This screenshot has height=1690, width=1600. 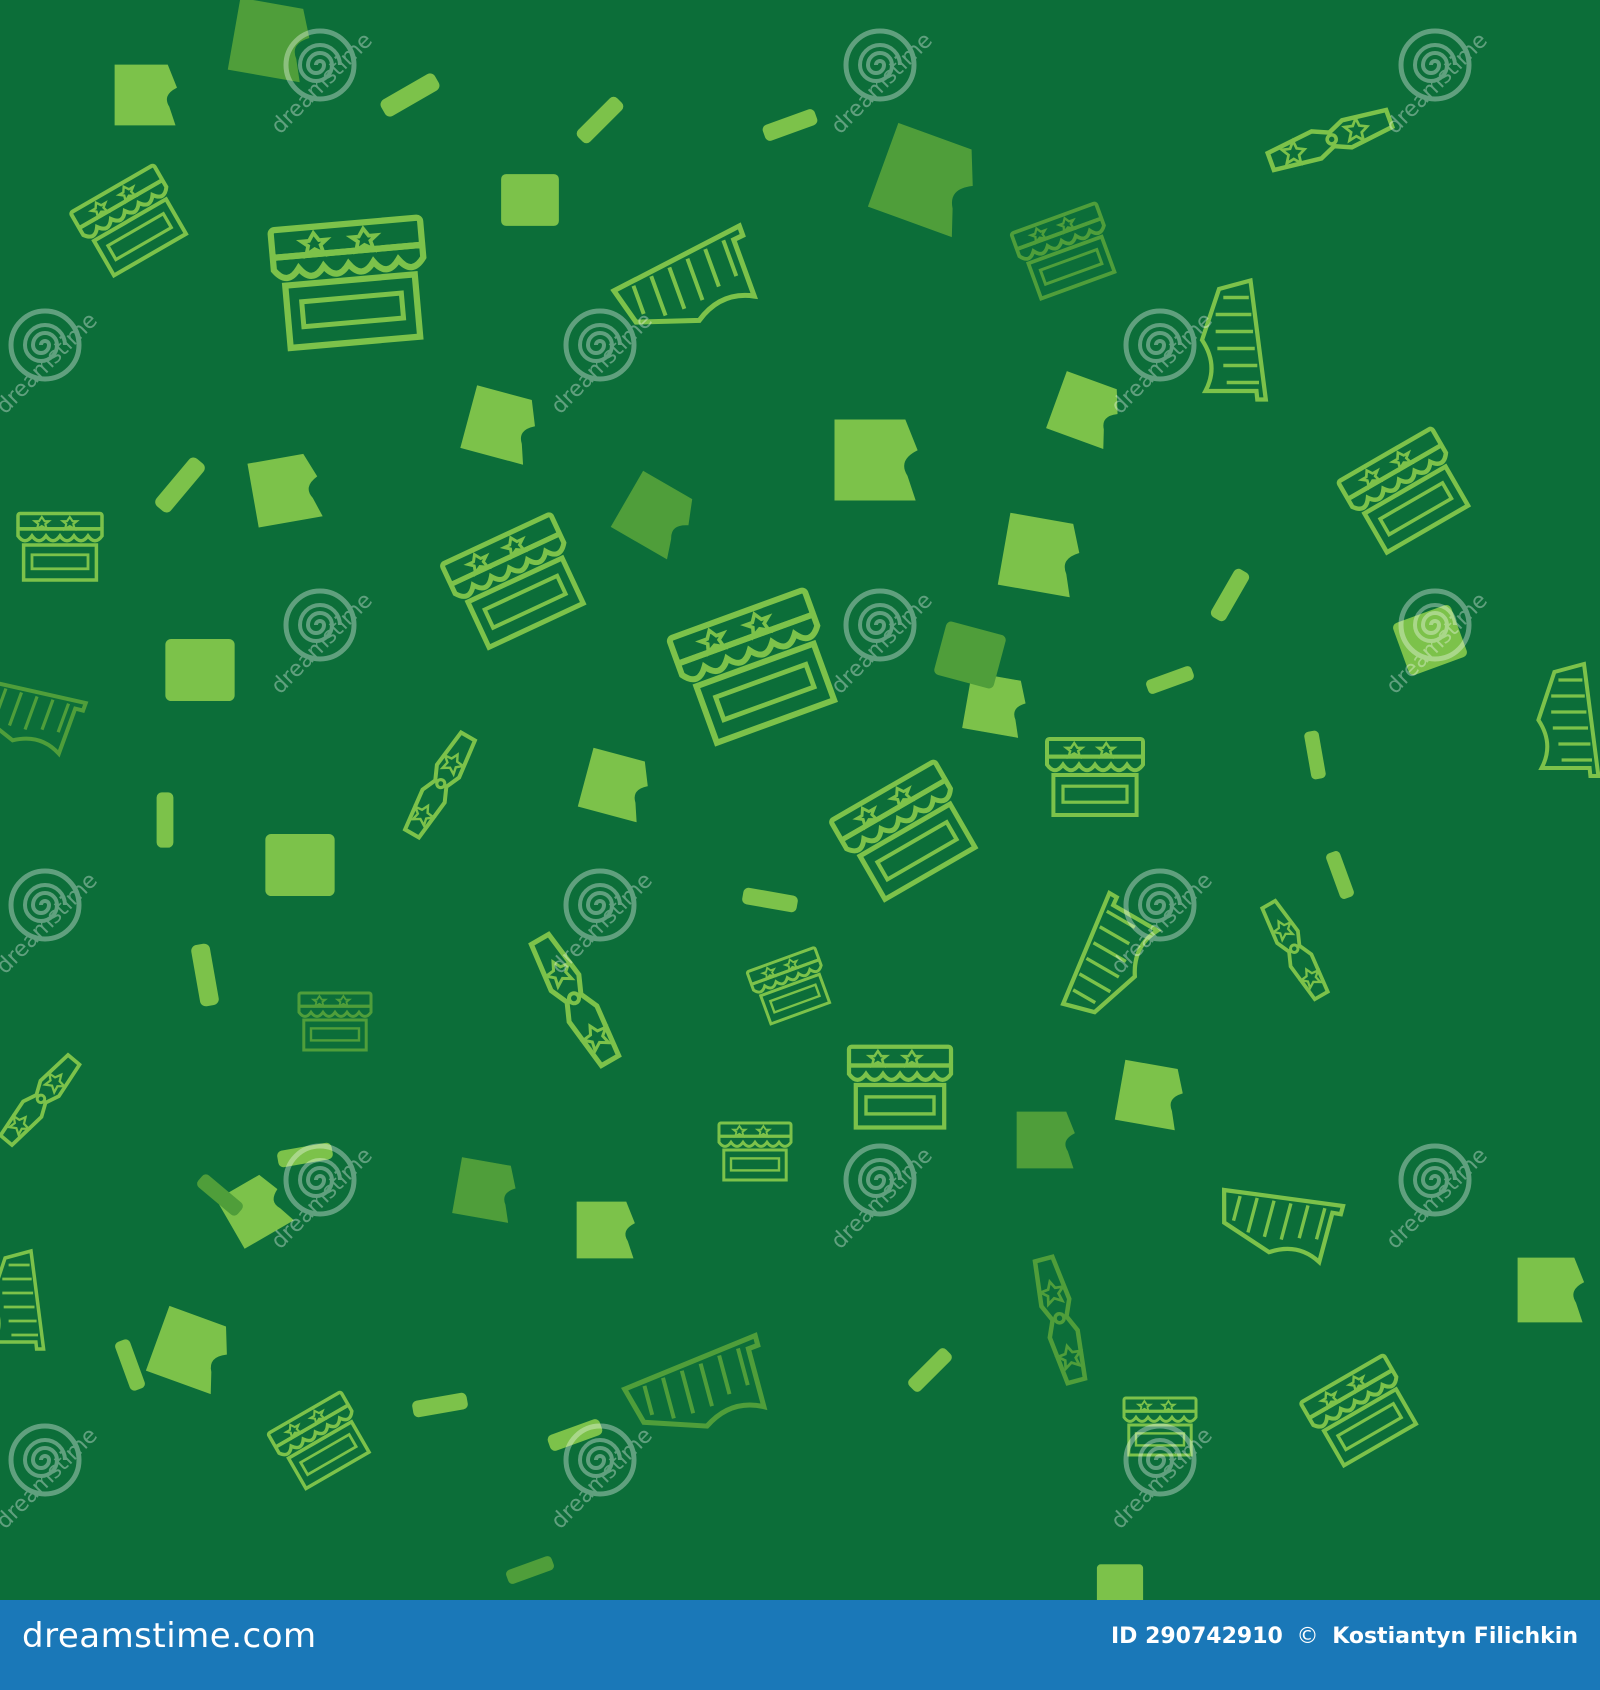 I want to click on image-credit: ID 290742910 © Kostiantyn Filichkin, so click(x=1344, y=1636).